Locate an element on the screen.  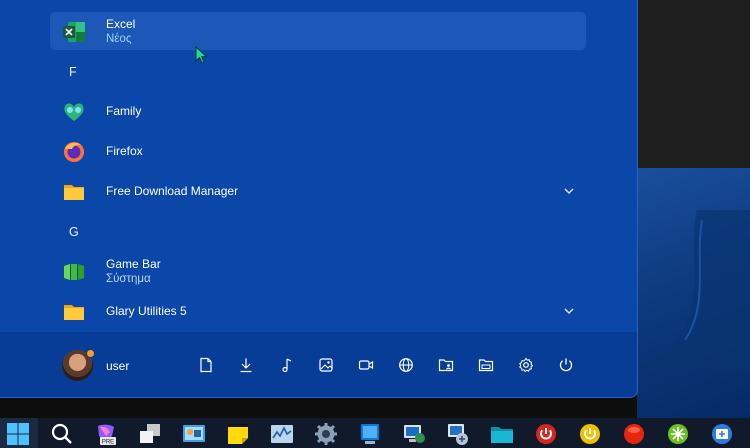
personal-folder-icon is located at coordinates (446, 365).